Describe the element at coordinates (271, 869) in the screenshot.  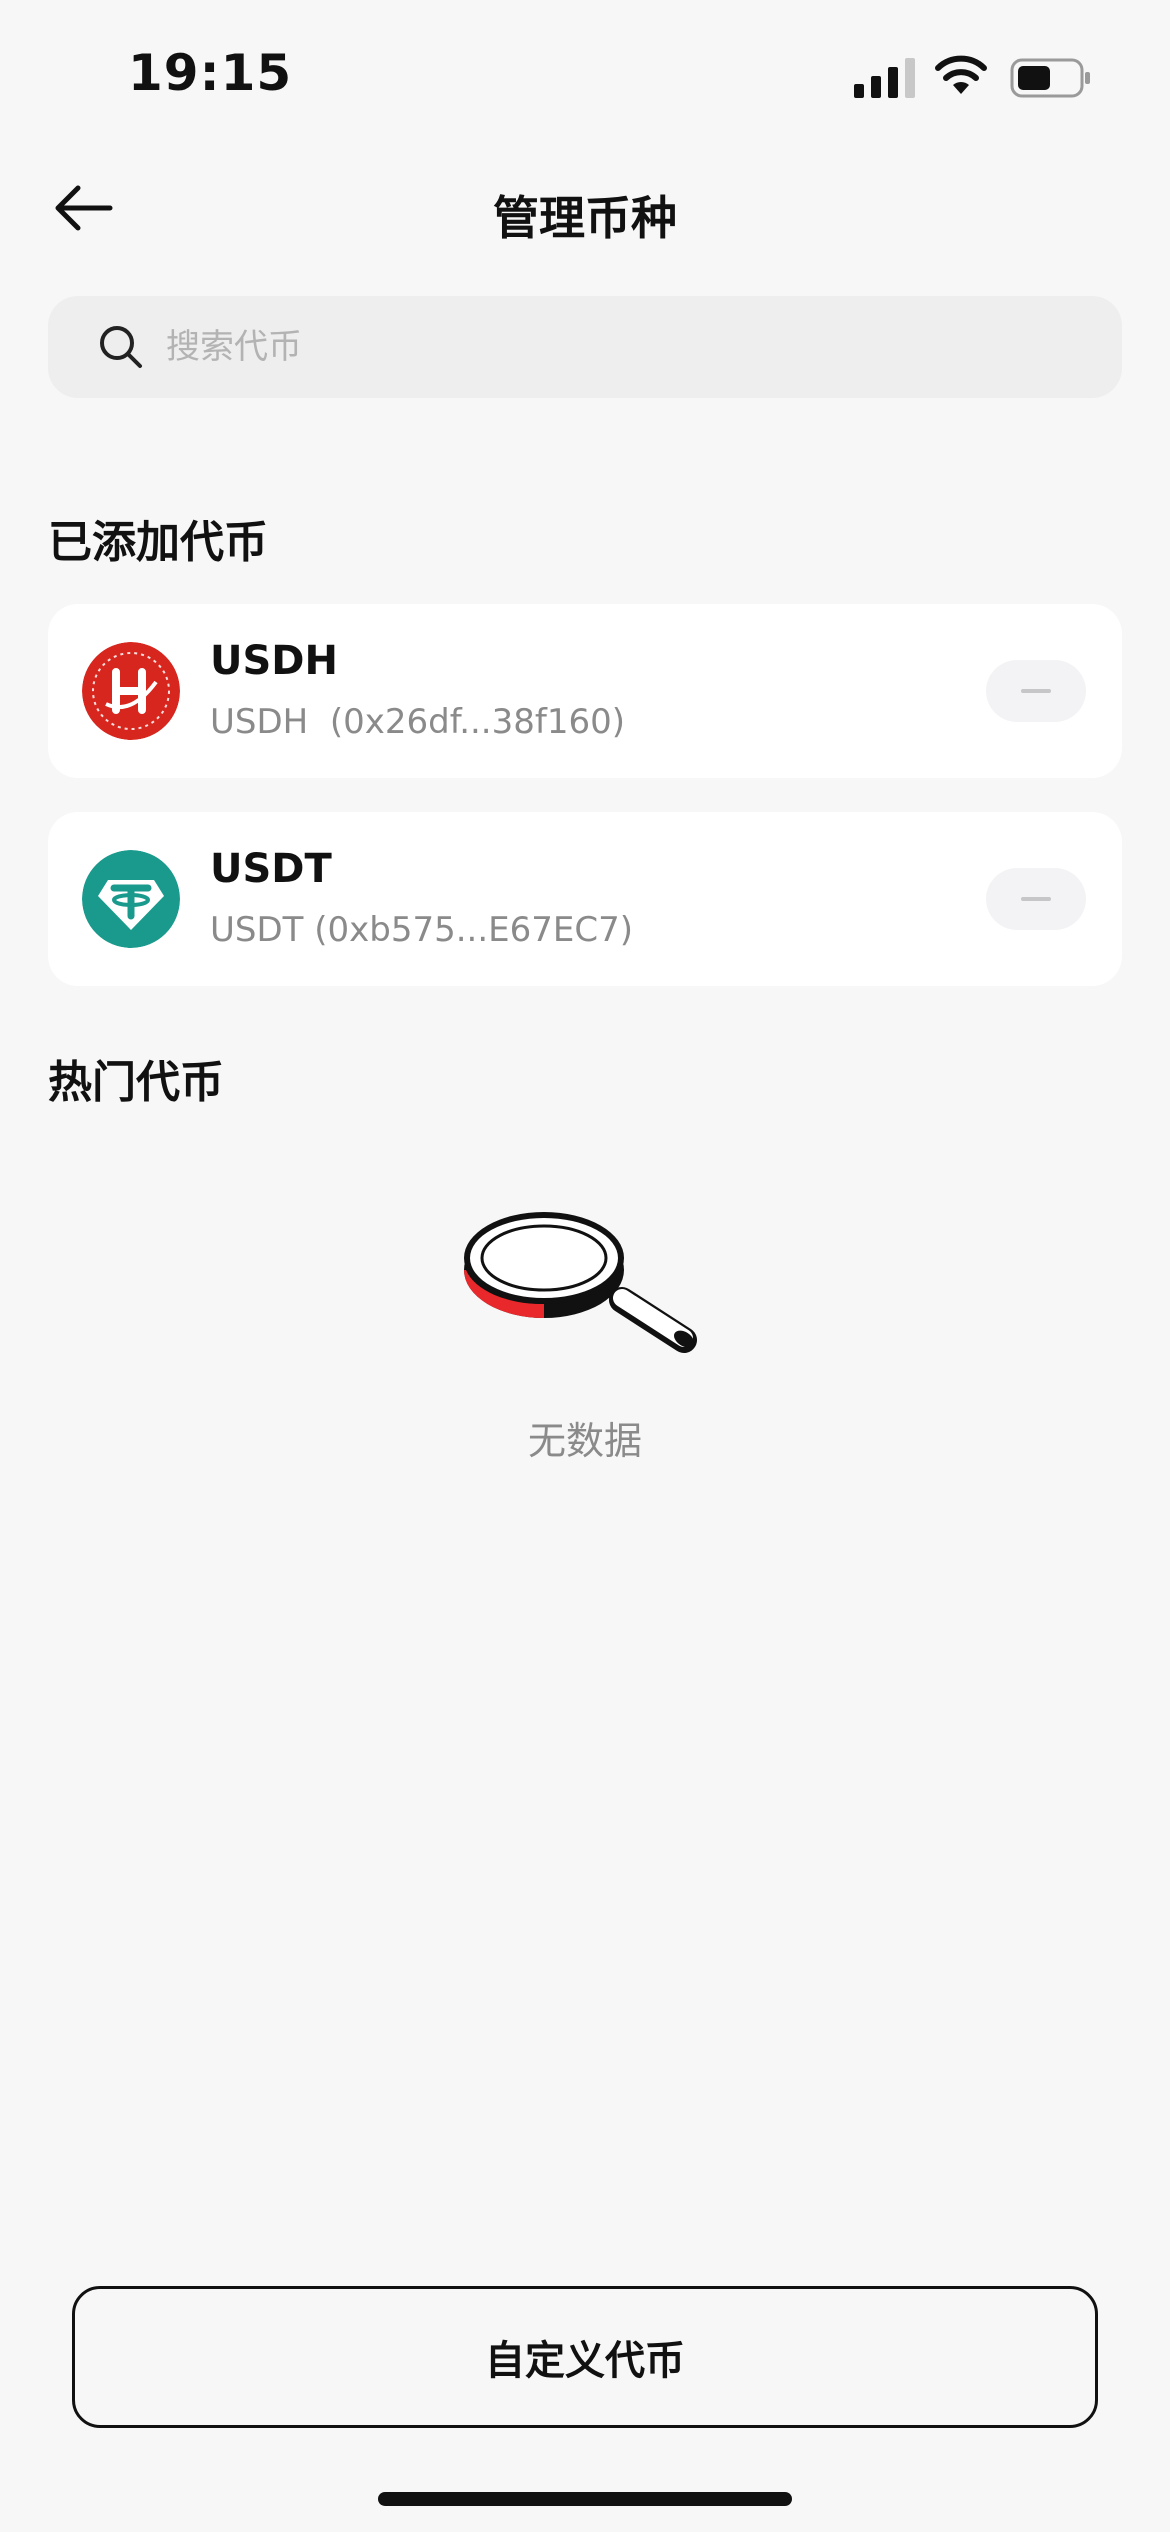
I see `token-name: USDT` at that location.